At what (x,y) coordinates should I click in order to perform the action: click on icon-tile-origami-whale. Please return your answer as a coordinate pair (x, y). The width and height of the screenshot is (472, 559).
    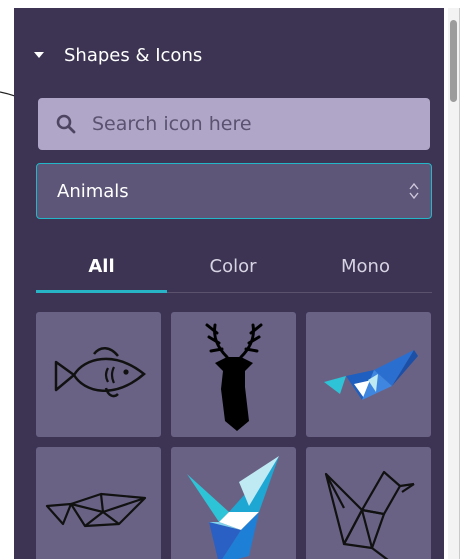
    Looking at the image, I should click on (368, 374).